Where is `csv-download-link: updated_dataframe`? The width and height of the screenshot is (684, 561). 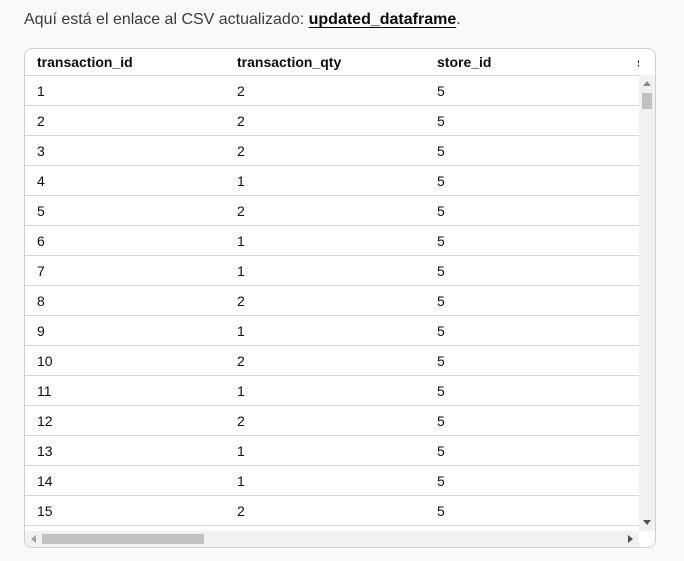
csv-download-link: updated_dataframe is located at coordinates (383, 19).